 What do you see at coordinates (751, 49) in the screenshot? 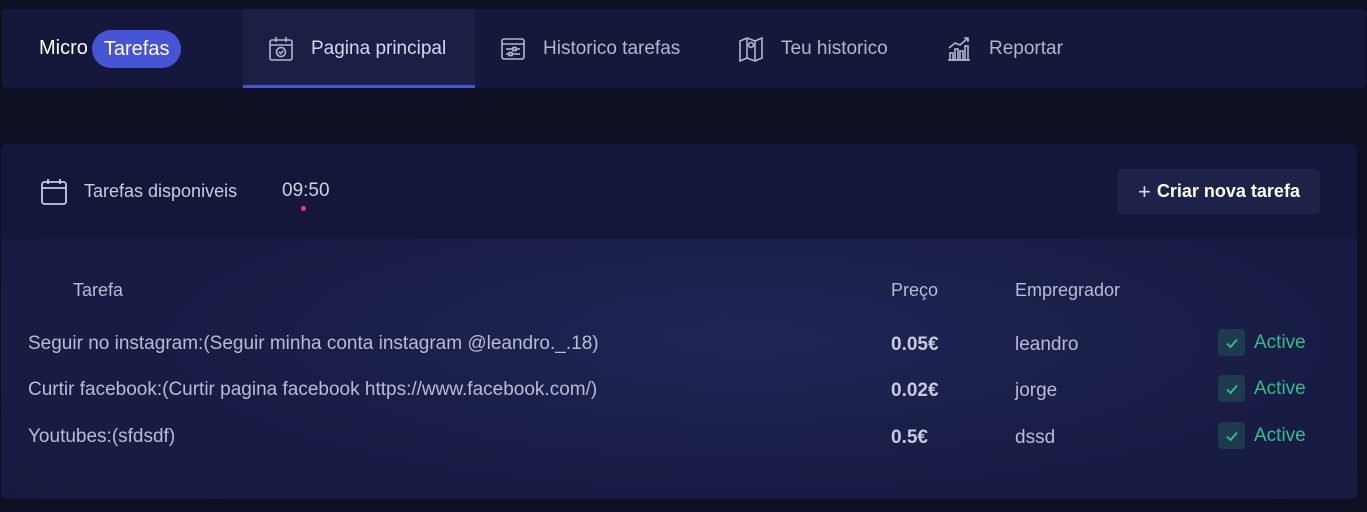
I see `map-icon` at bounding box center [751, 49].